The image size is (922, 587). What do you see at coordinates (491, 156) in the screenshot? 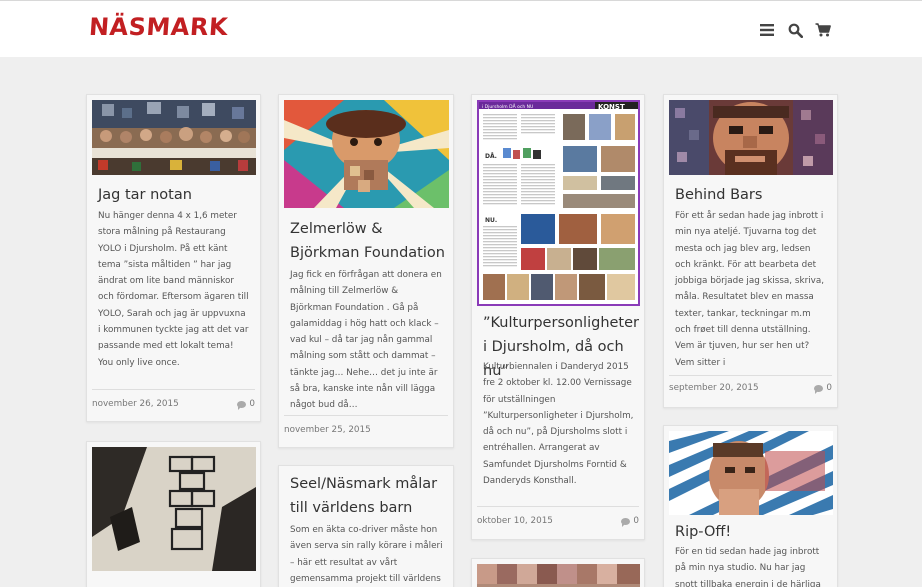
I see `poster-da: DÅ.` at bounding box center [491, 156].